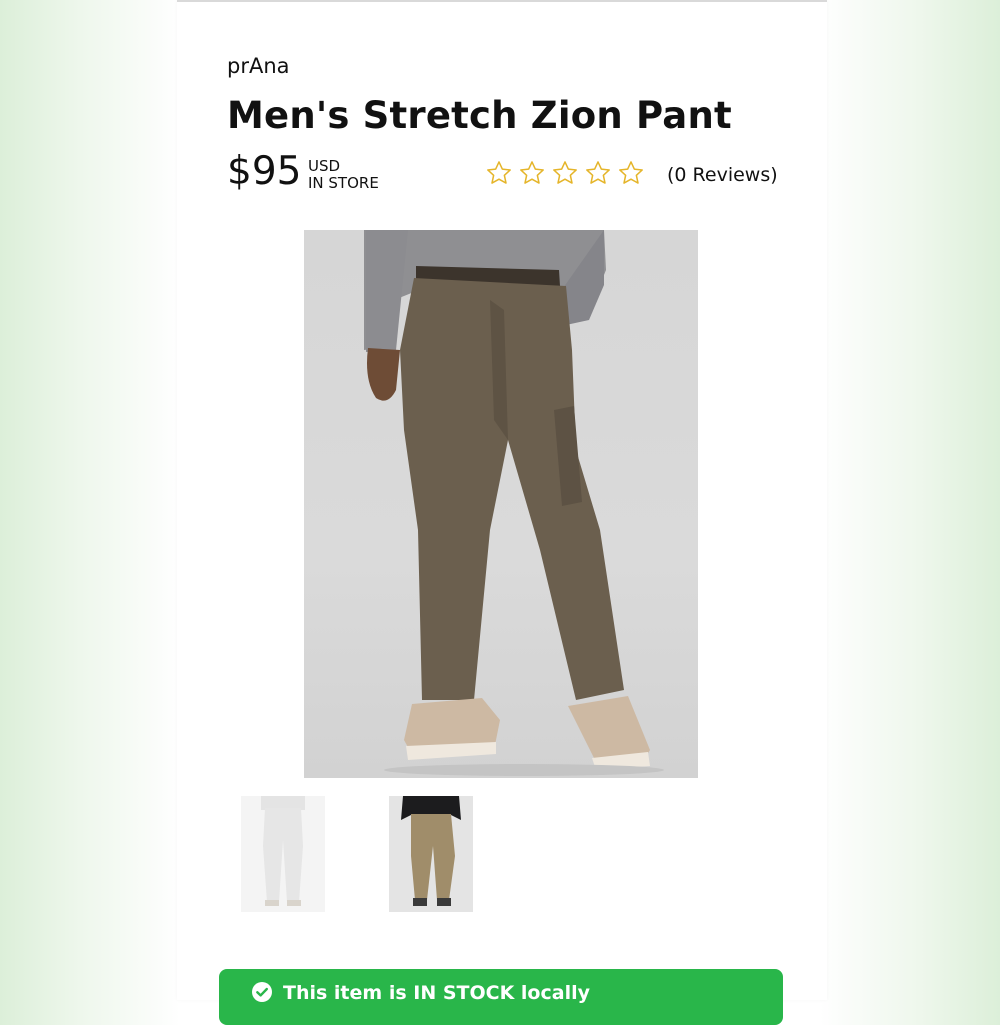 Image resolution: width=1000 pixels, height=1025 pixels. Describe the element at coordinates (479, 115) in the screenshot. I see `product-title: Men's Stretch Zion Pant` at that location.